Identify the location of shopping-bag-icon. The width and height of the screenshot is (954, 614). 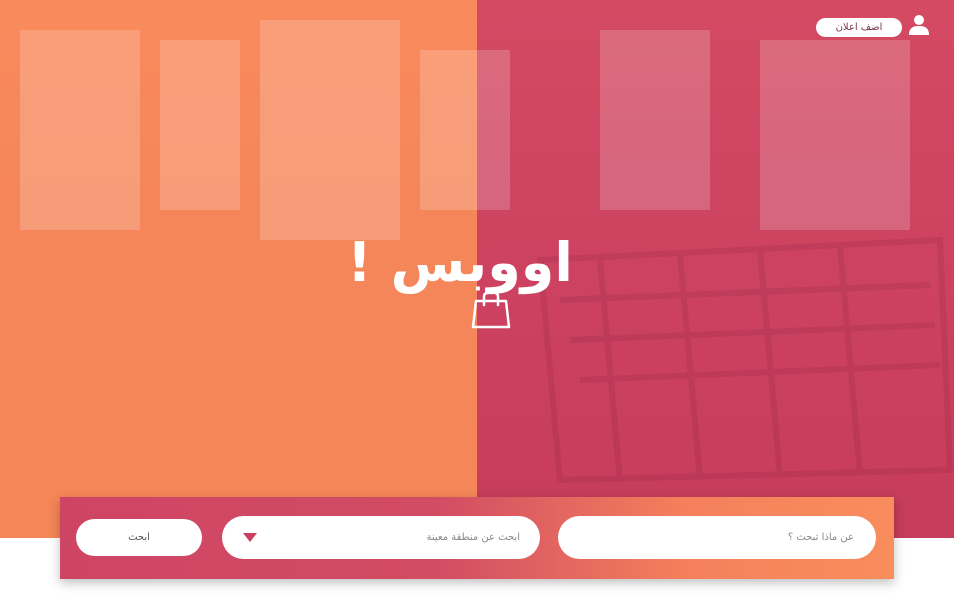
(491, 308).